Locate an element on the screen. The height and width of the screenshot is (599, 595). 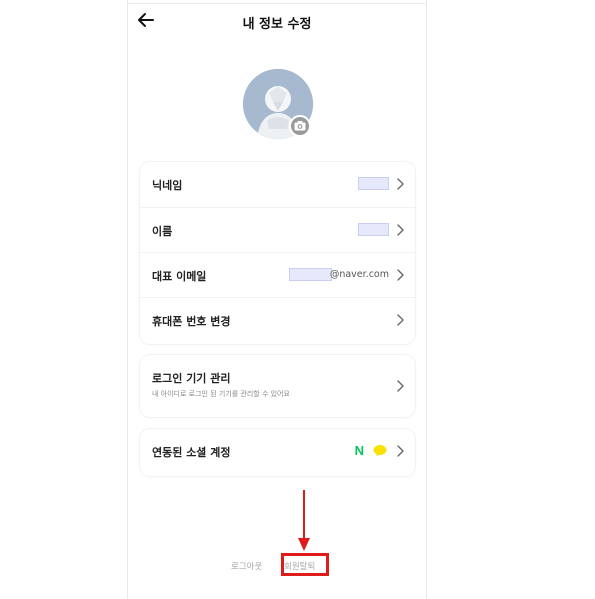
naver-icon: N is located at coordinates (359, 450).